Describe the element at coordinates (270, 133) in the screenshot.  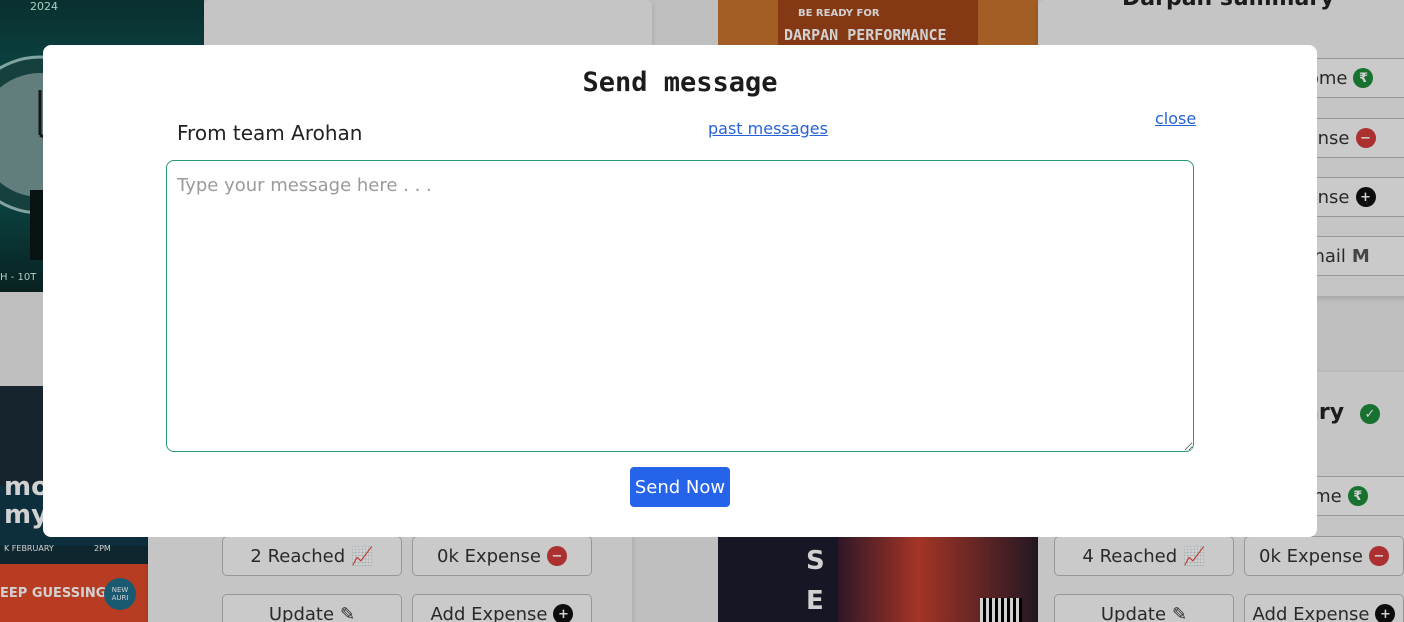
I see `from-team-label: From team Arohan` at that location.